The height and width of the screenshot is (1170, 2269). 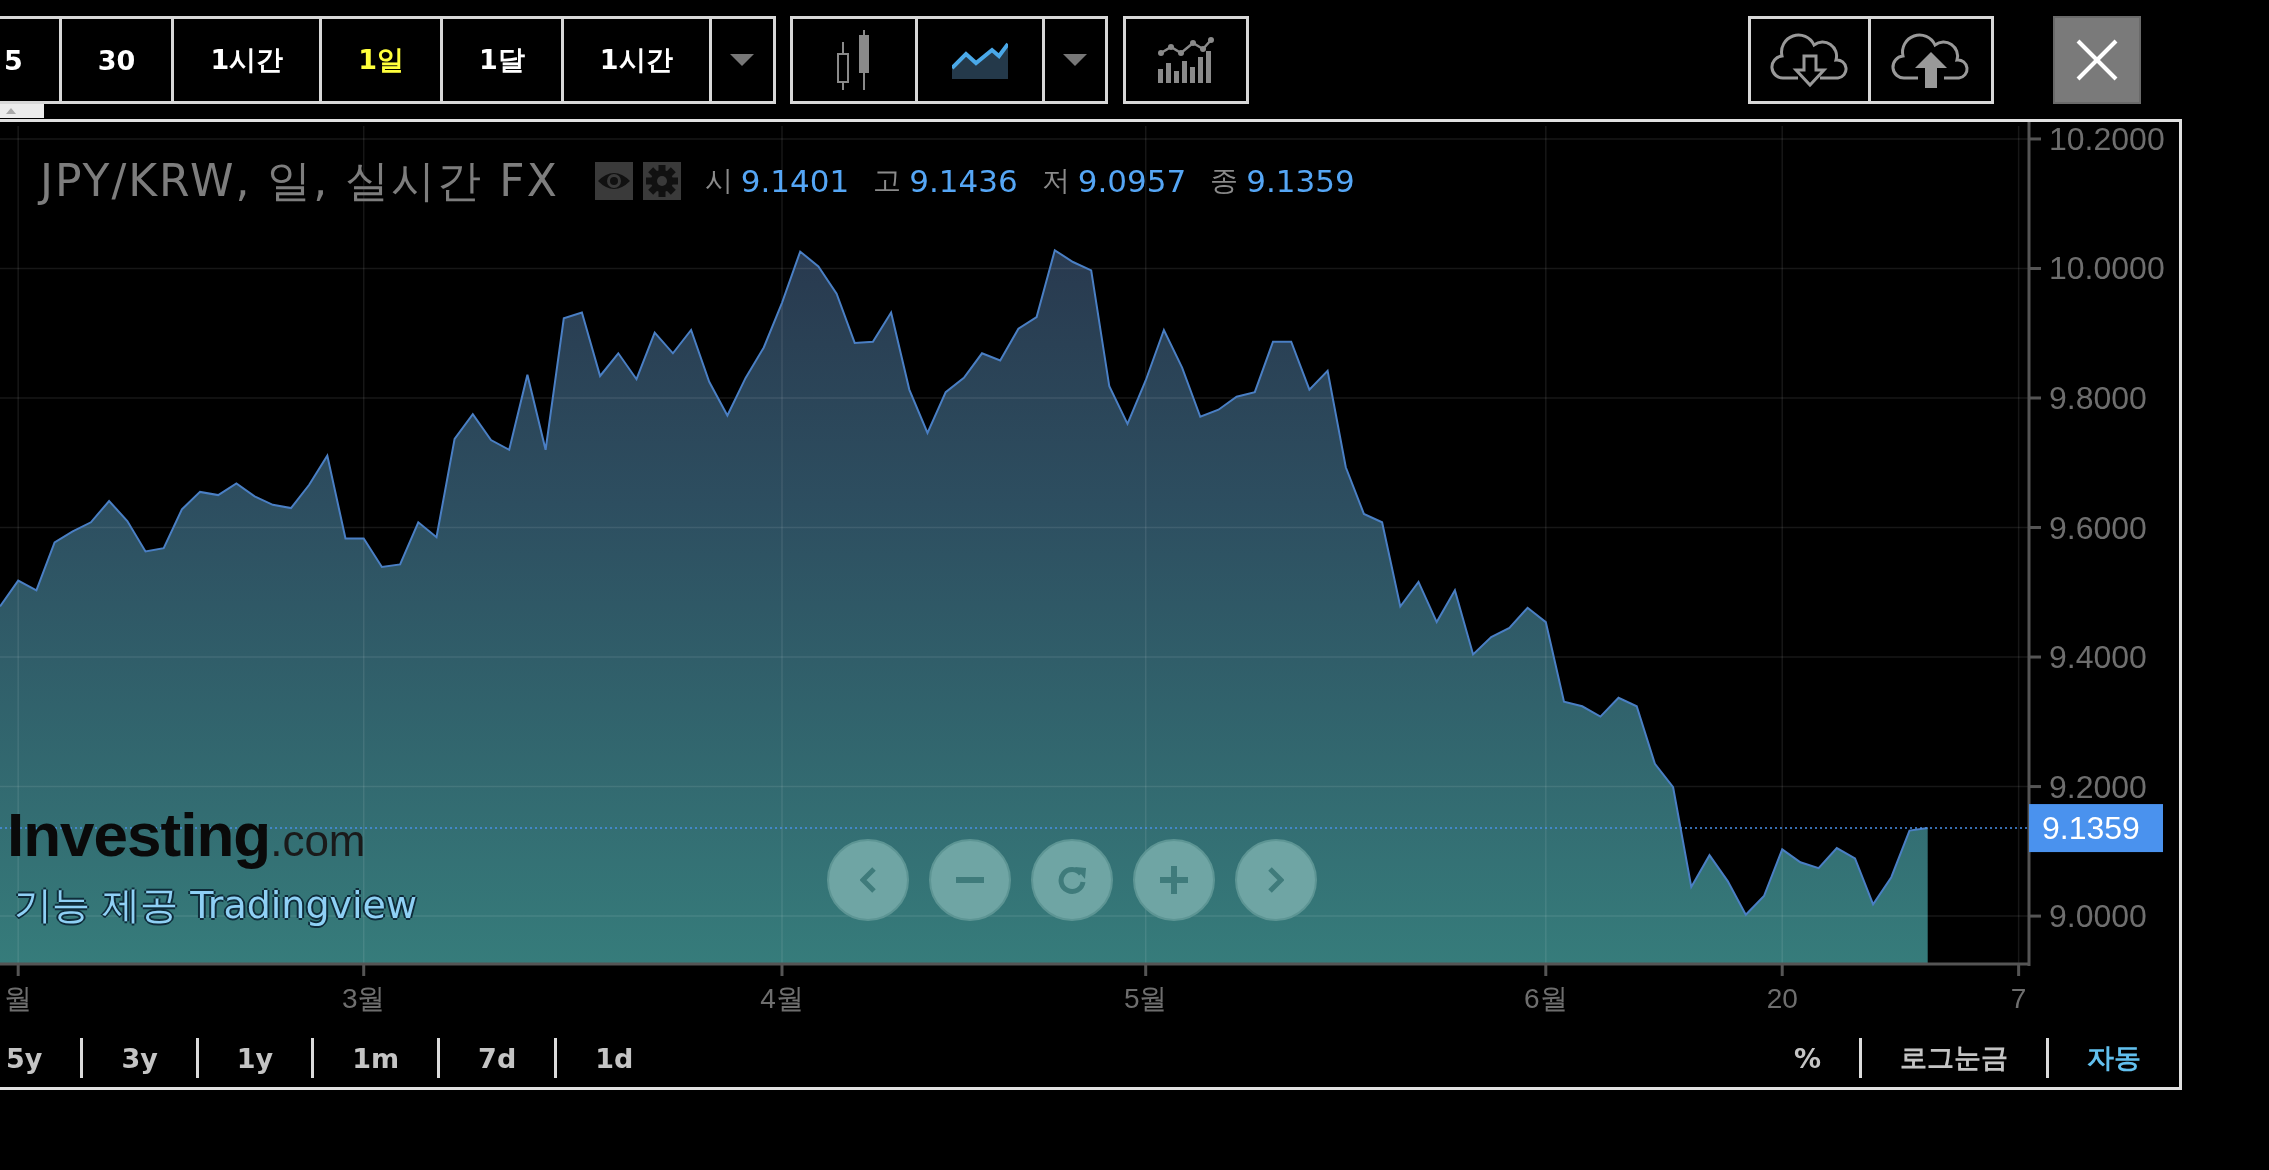 What do you see at coordinates (2114, 1058) in the screenshot?
I see `scale-toggle: 자동` at bounding box center [2114, 1058].